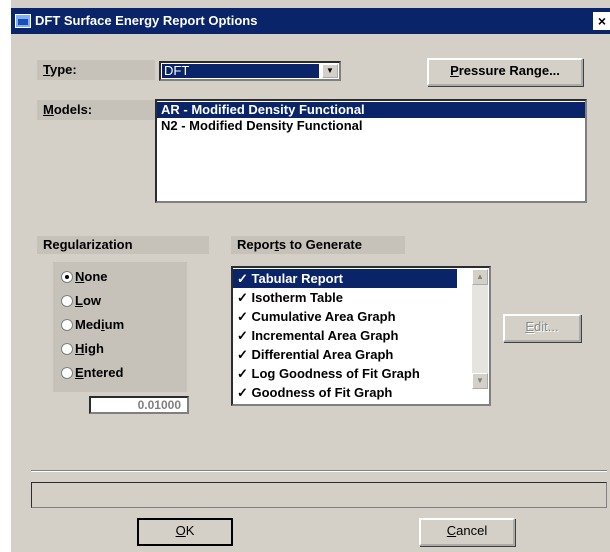 Image resolution: width=610 pixels, height=552 pixels. Describe the element at coordinates (96, 276) in the screenshot. I see `radio-none-rest: one` at that location.